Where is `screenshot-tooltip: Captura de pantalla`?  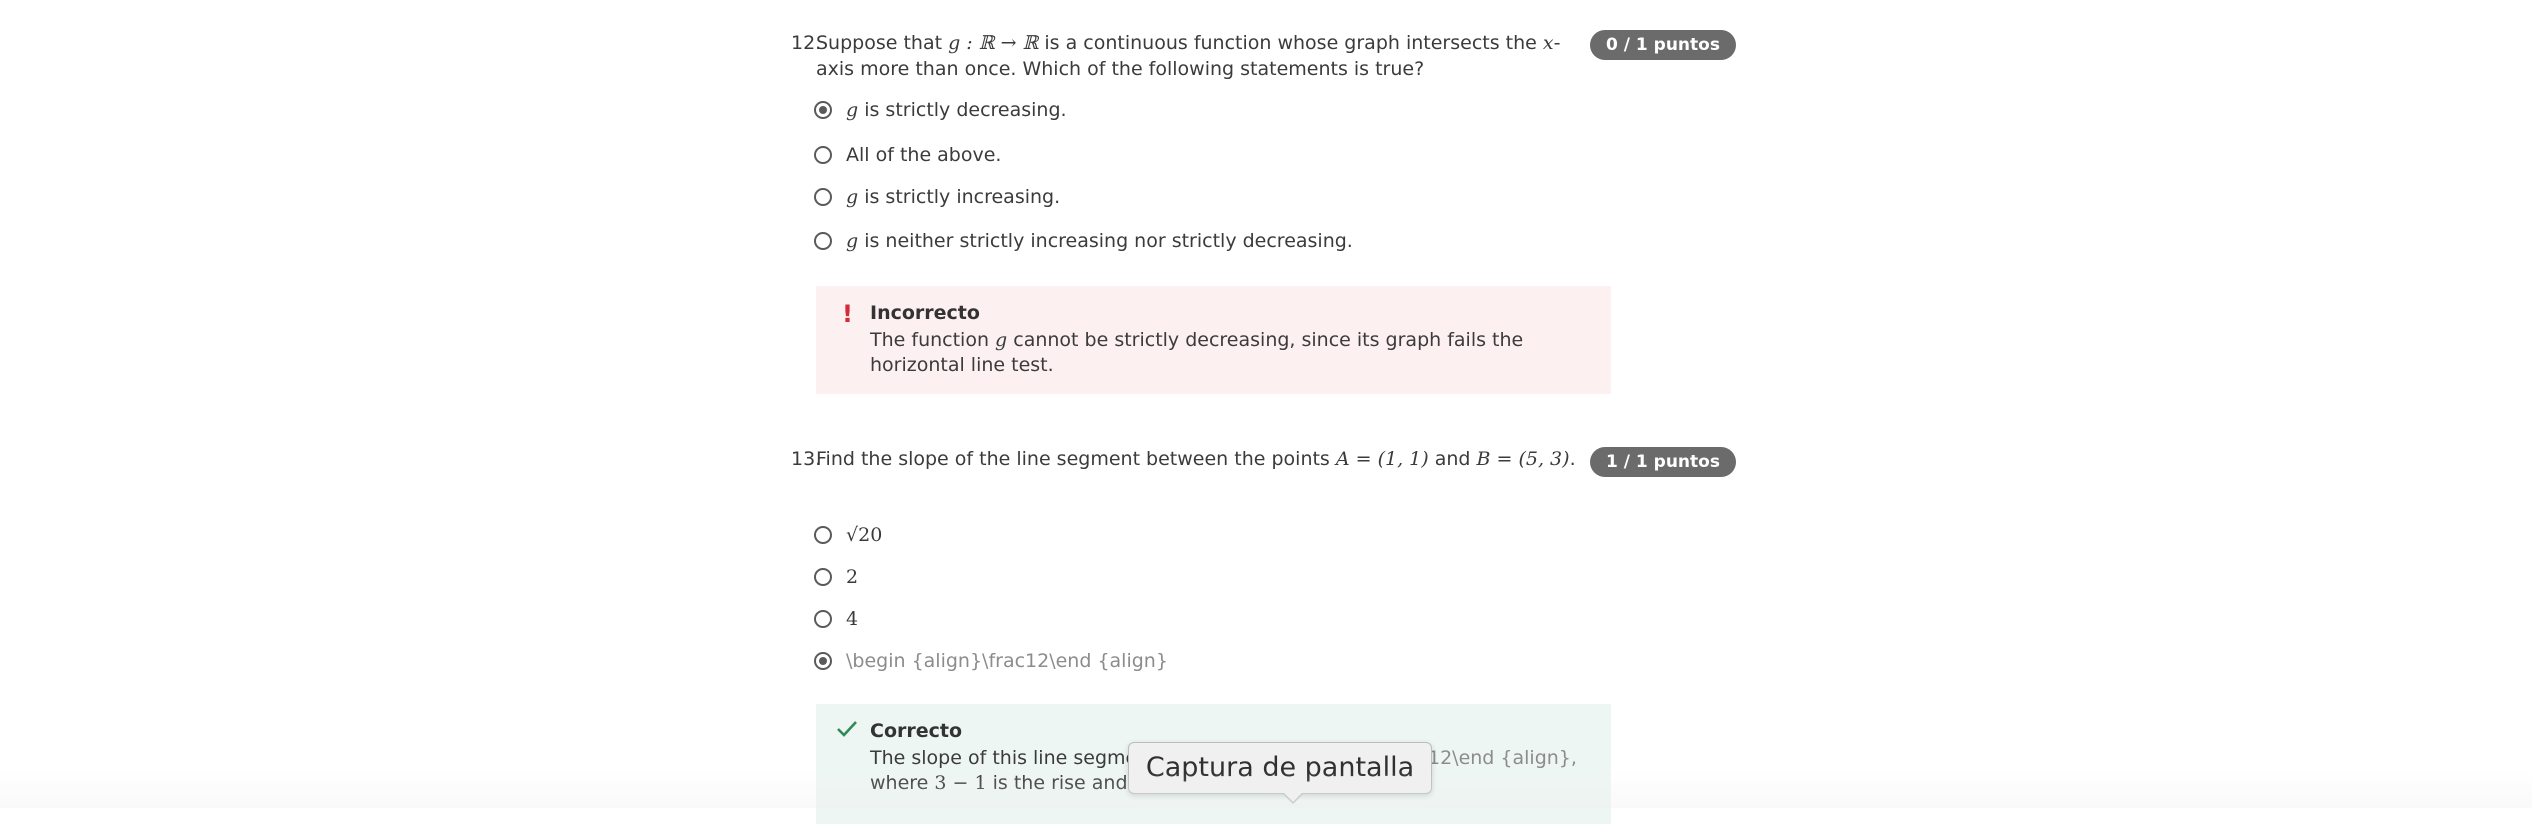 screenshot-tooltip: Captura de pantalla is located at coordinates (1280, 768).